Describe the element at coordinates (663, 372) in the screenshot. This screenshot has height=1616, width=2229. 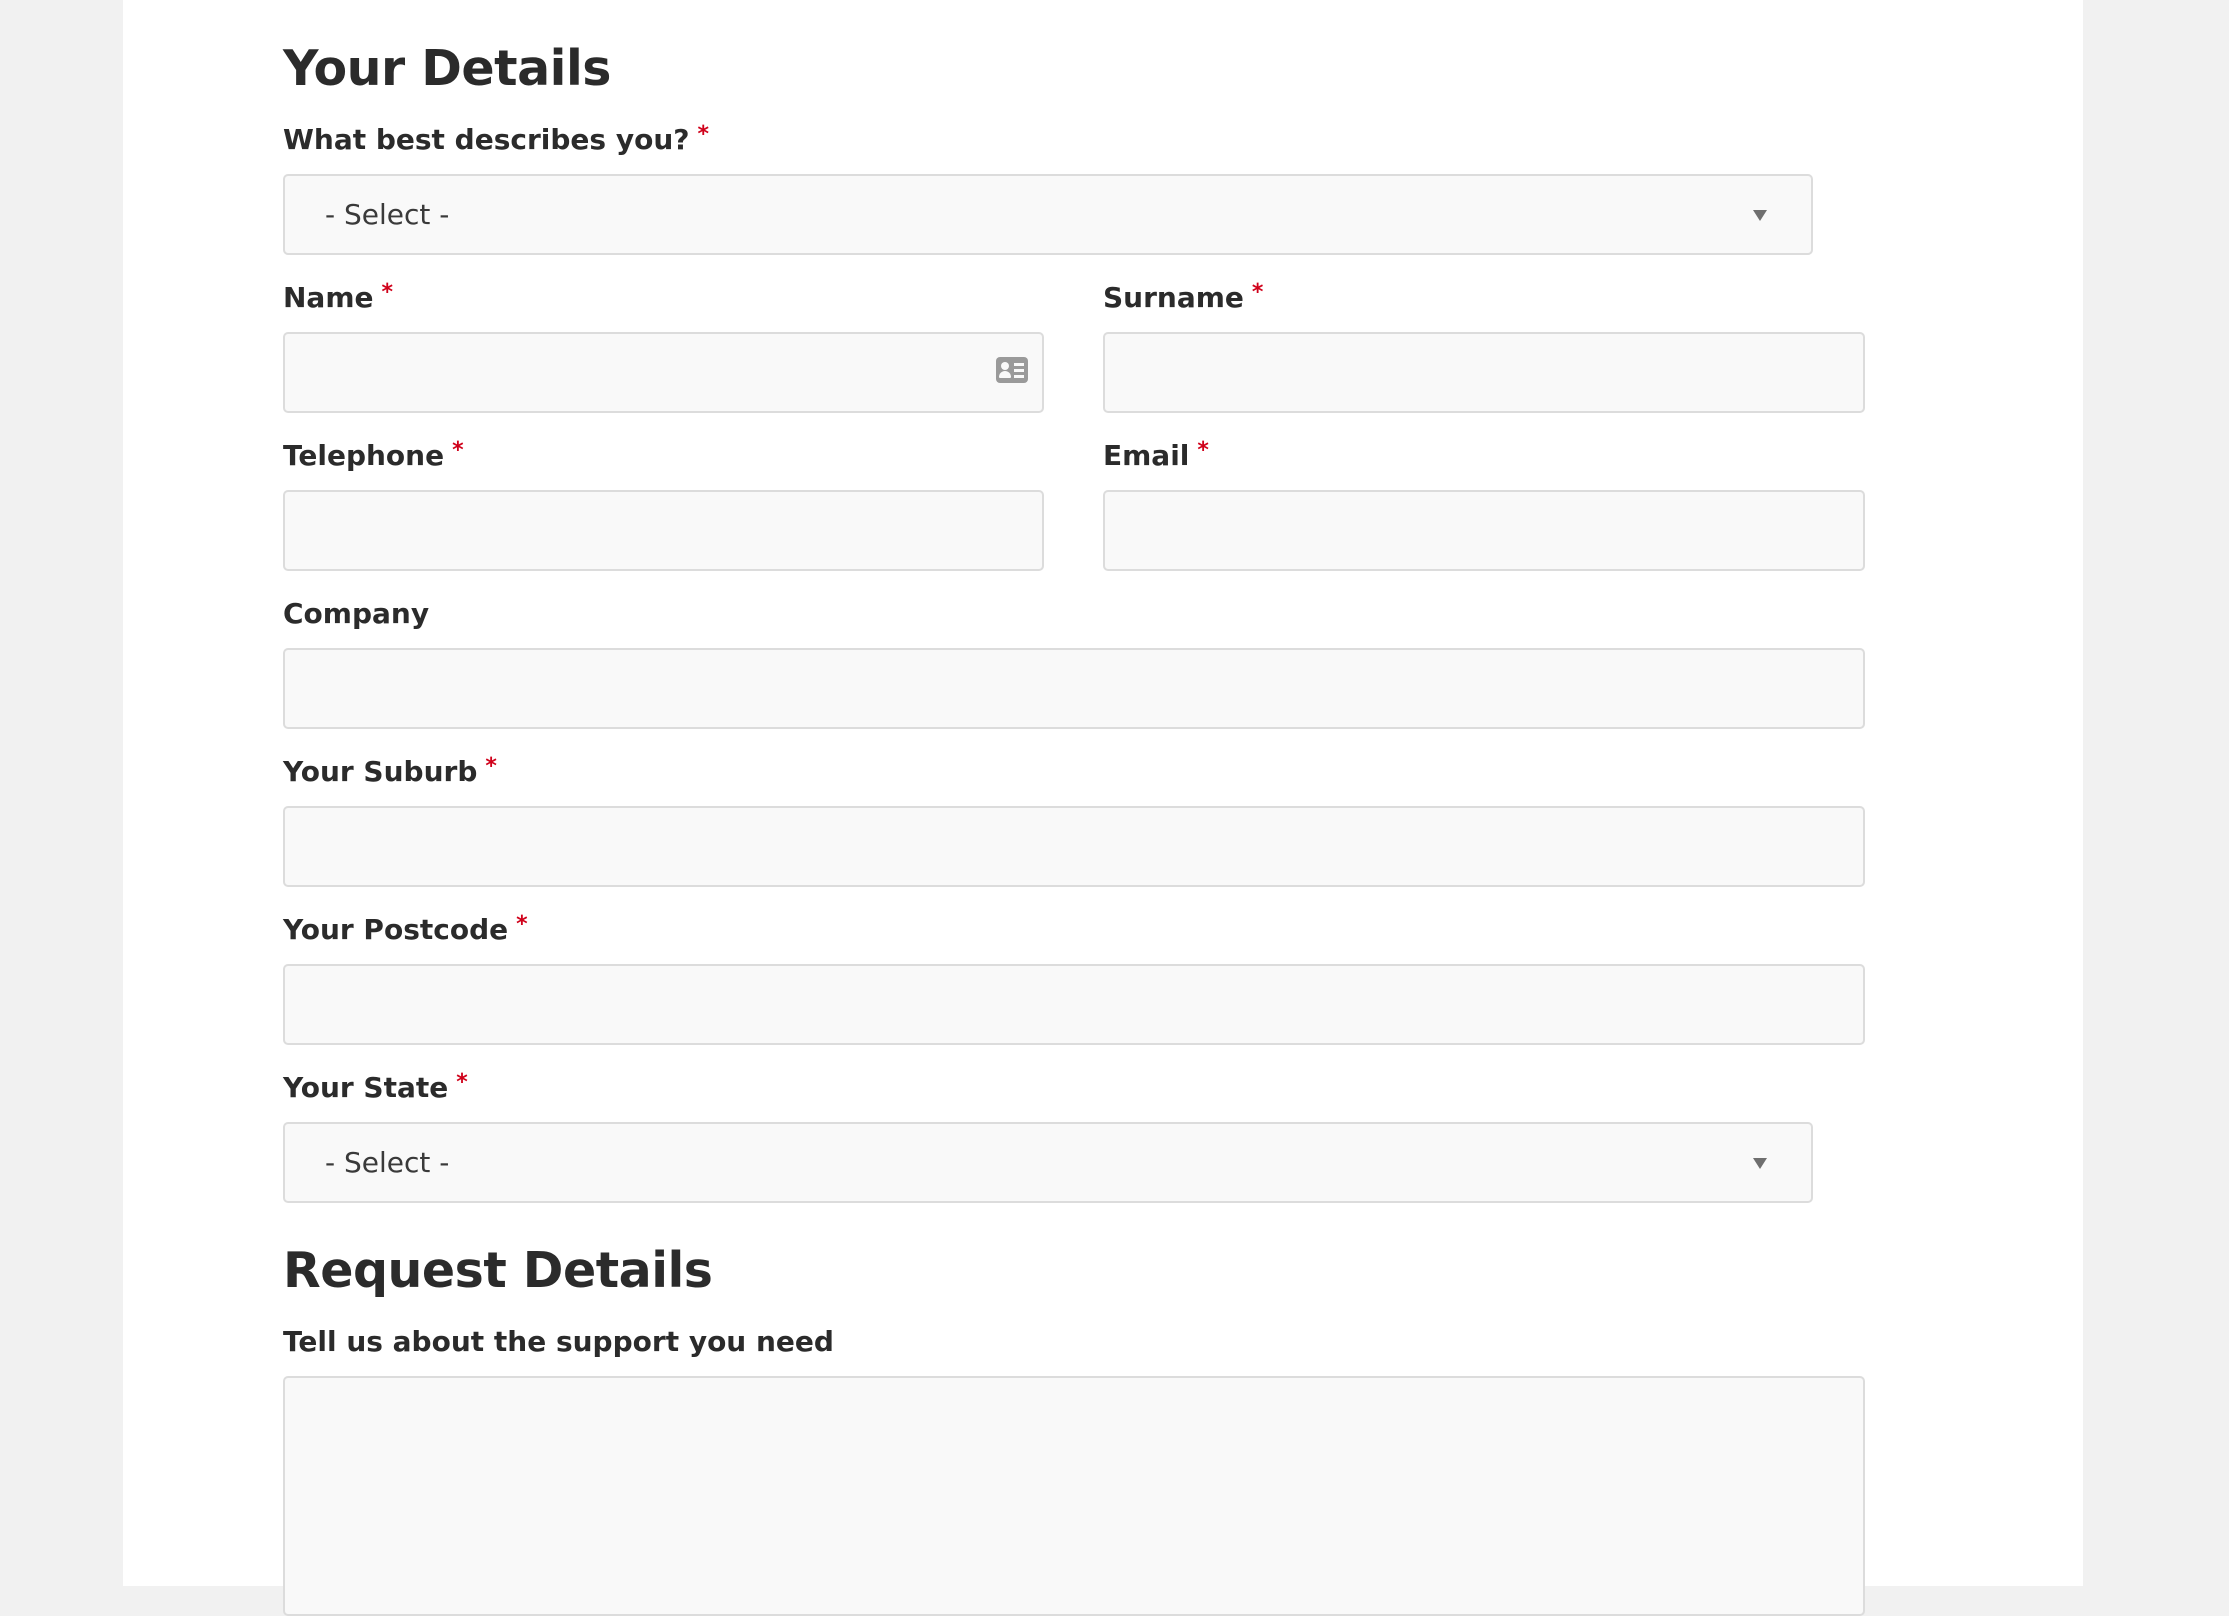
I see `name-input` at that location.